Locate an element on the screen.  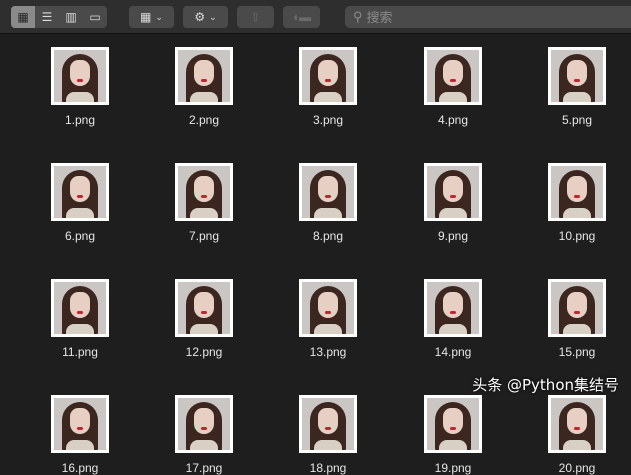
file-name: 10.png is located at coordinates (577, 236).